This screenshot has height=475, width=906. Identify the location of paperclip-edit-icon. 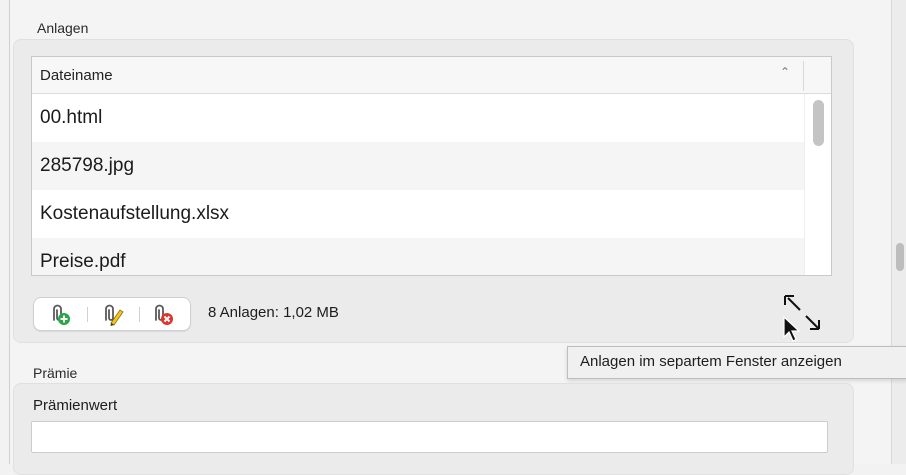
(114, 315).